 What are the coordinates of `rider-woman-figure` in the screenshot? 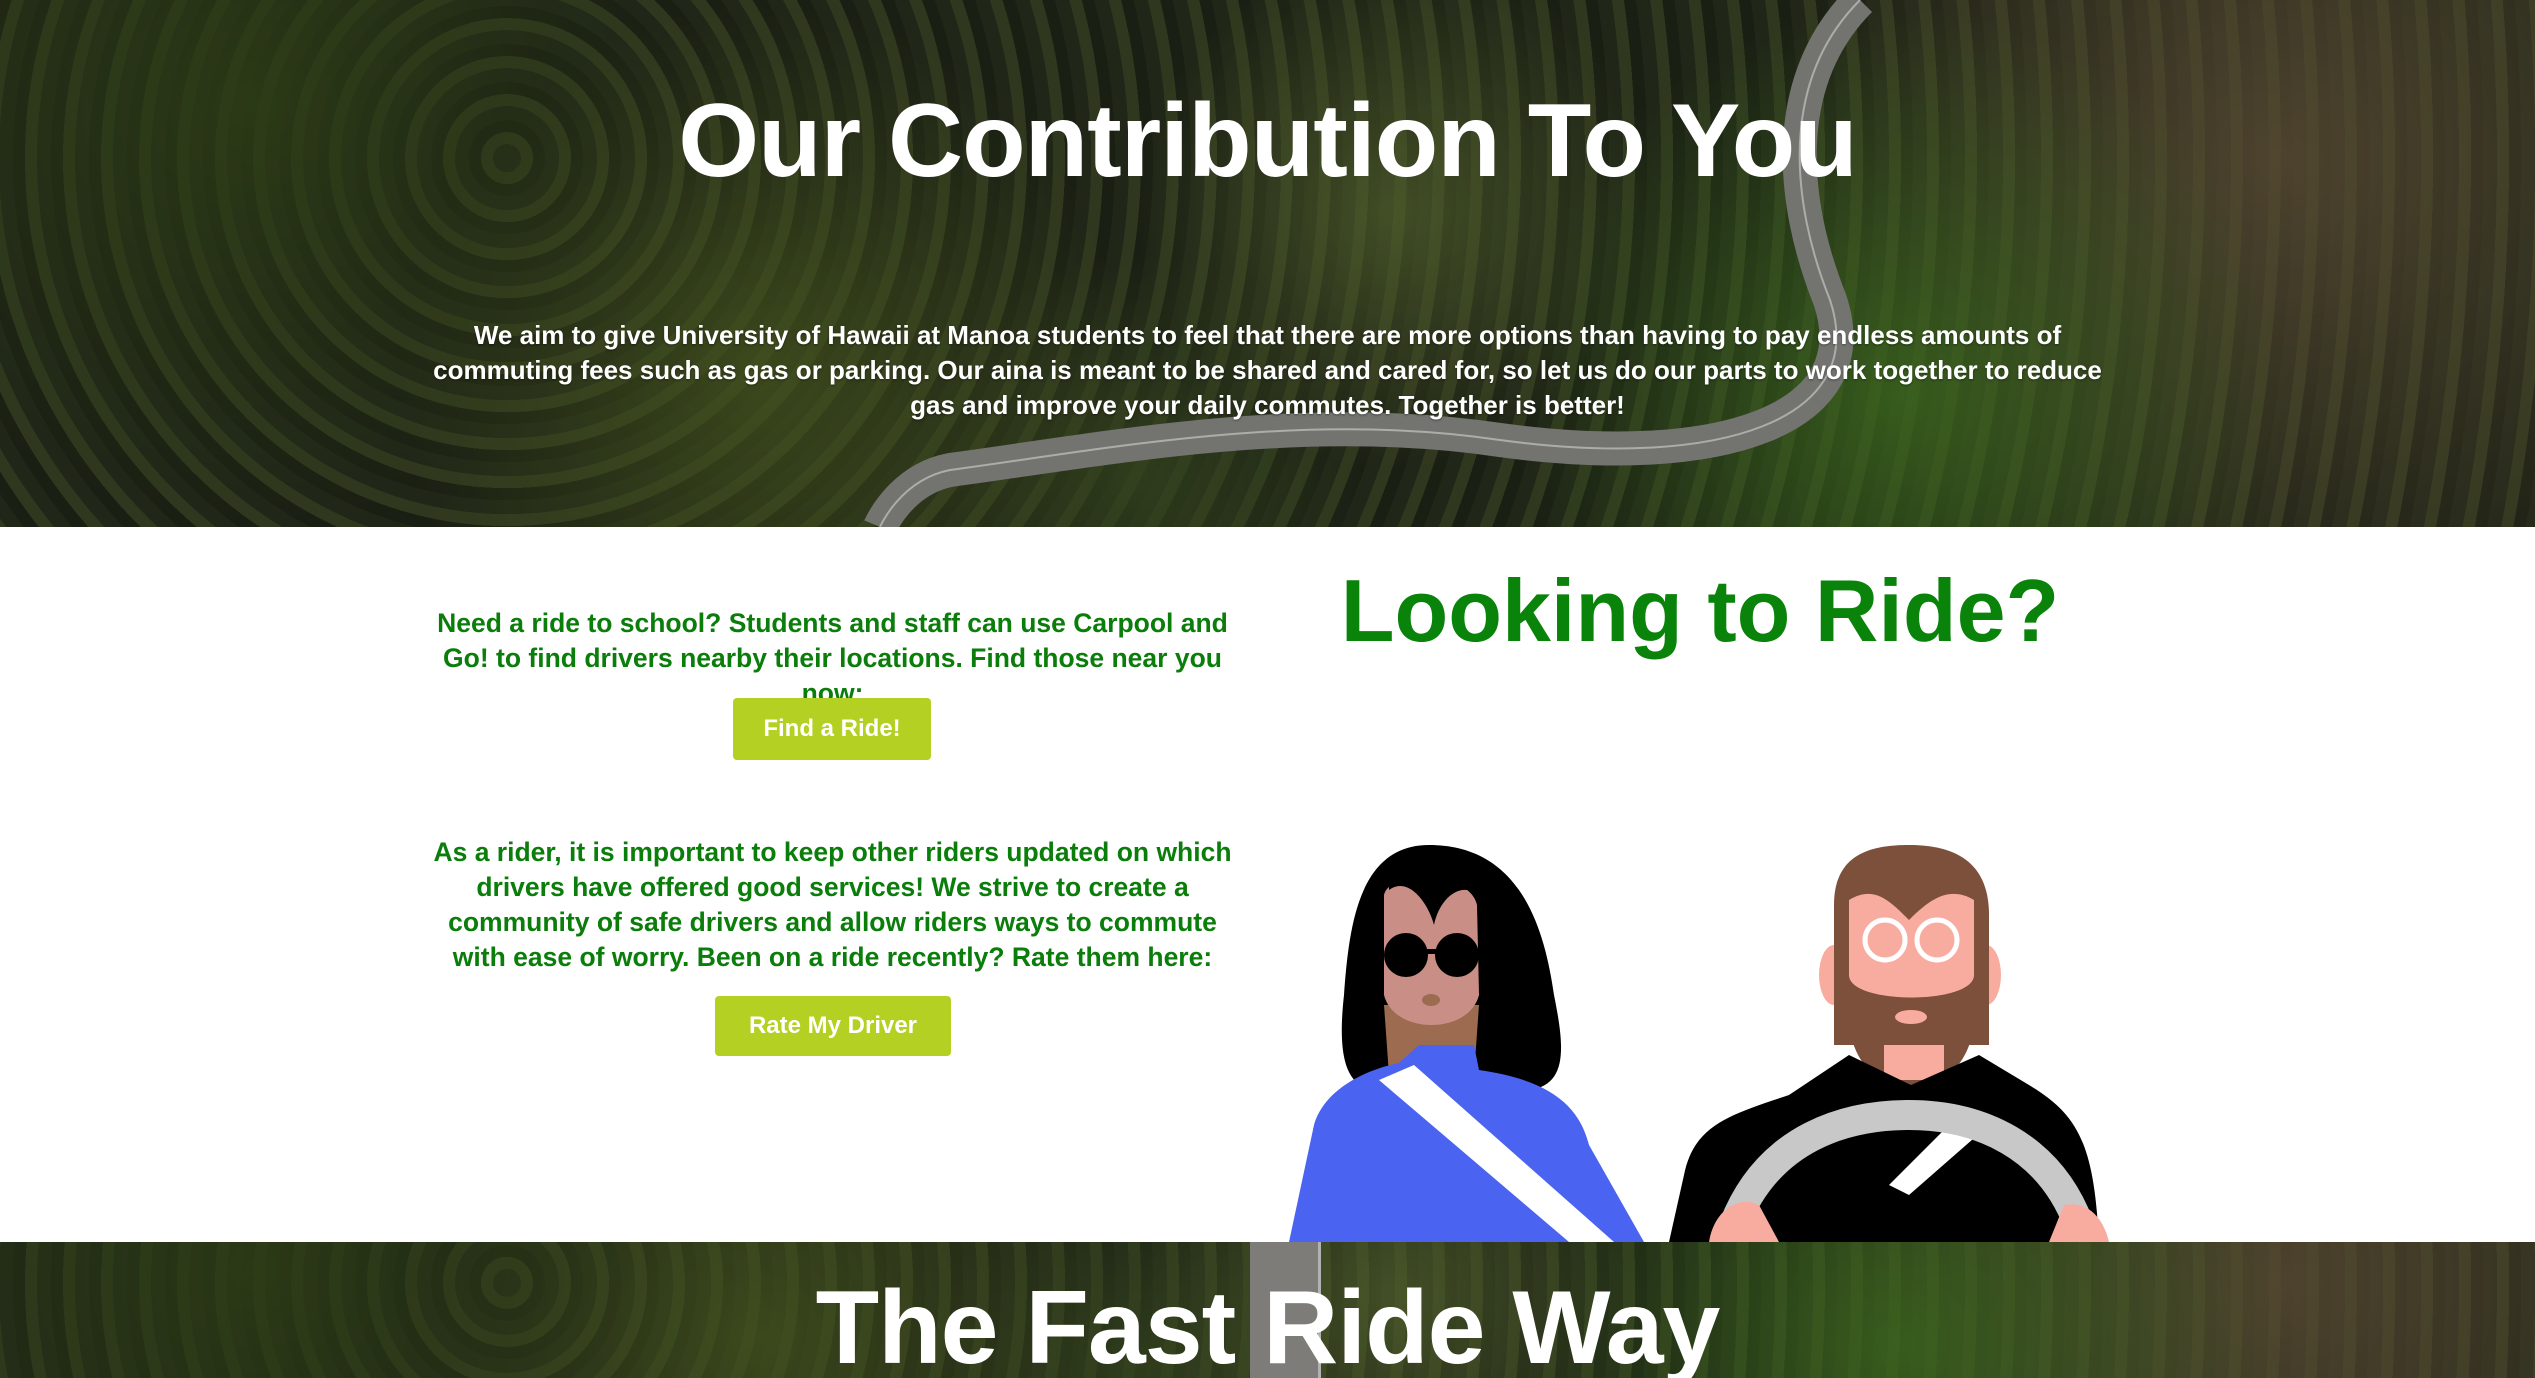 It's located at (1466, 1043).